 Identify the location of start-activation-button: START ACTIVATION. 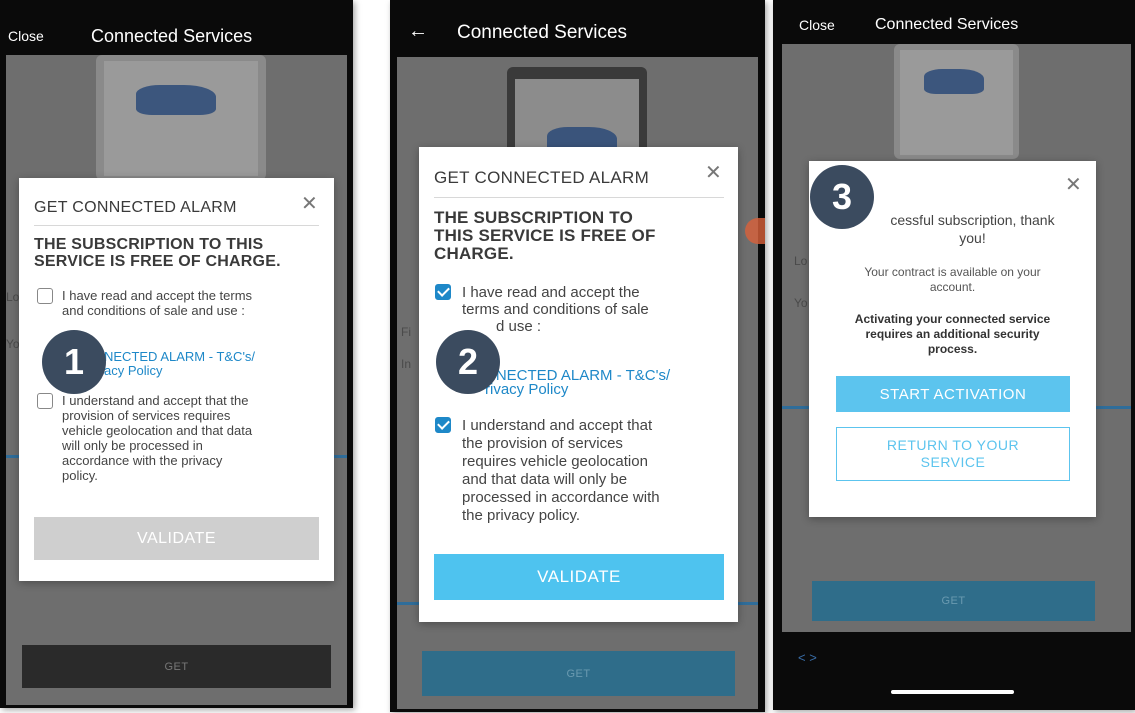
(953, 394).